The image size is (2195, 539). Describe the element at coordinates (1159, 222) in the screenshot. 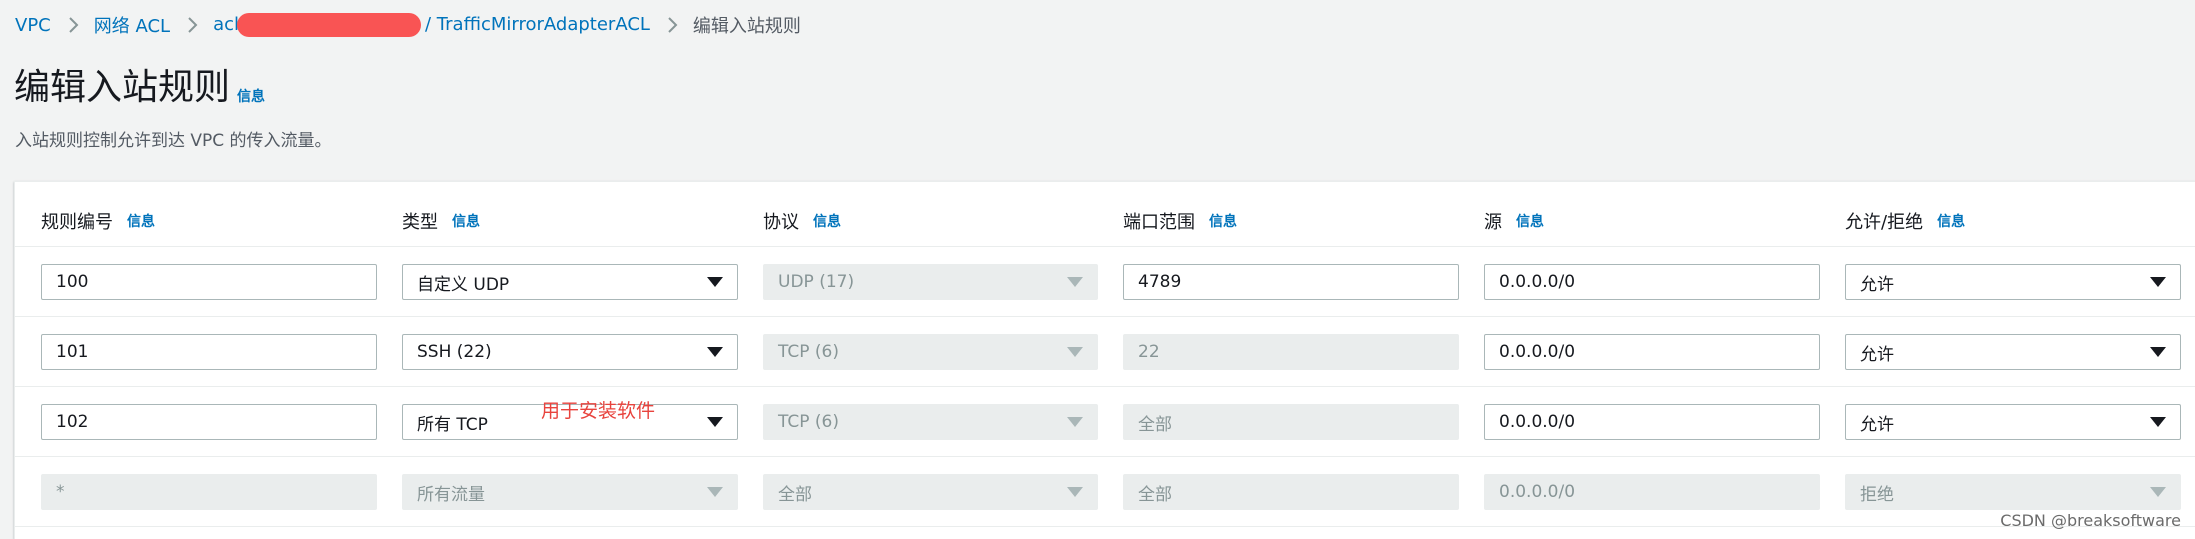

I see `column-label: 端口范围` at that location.